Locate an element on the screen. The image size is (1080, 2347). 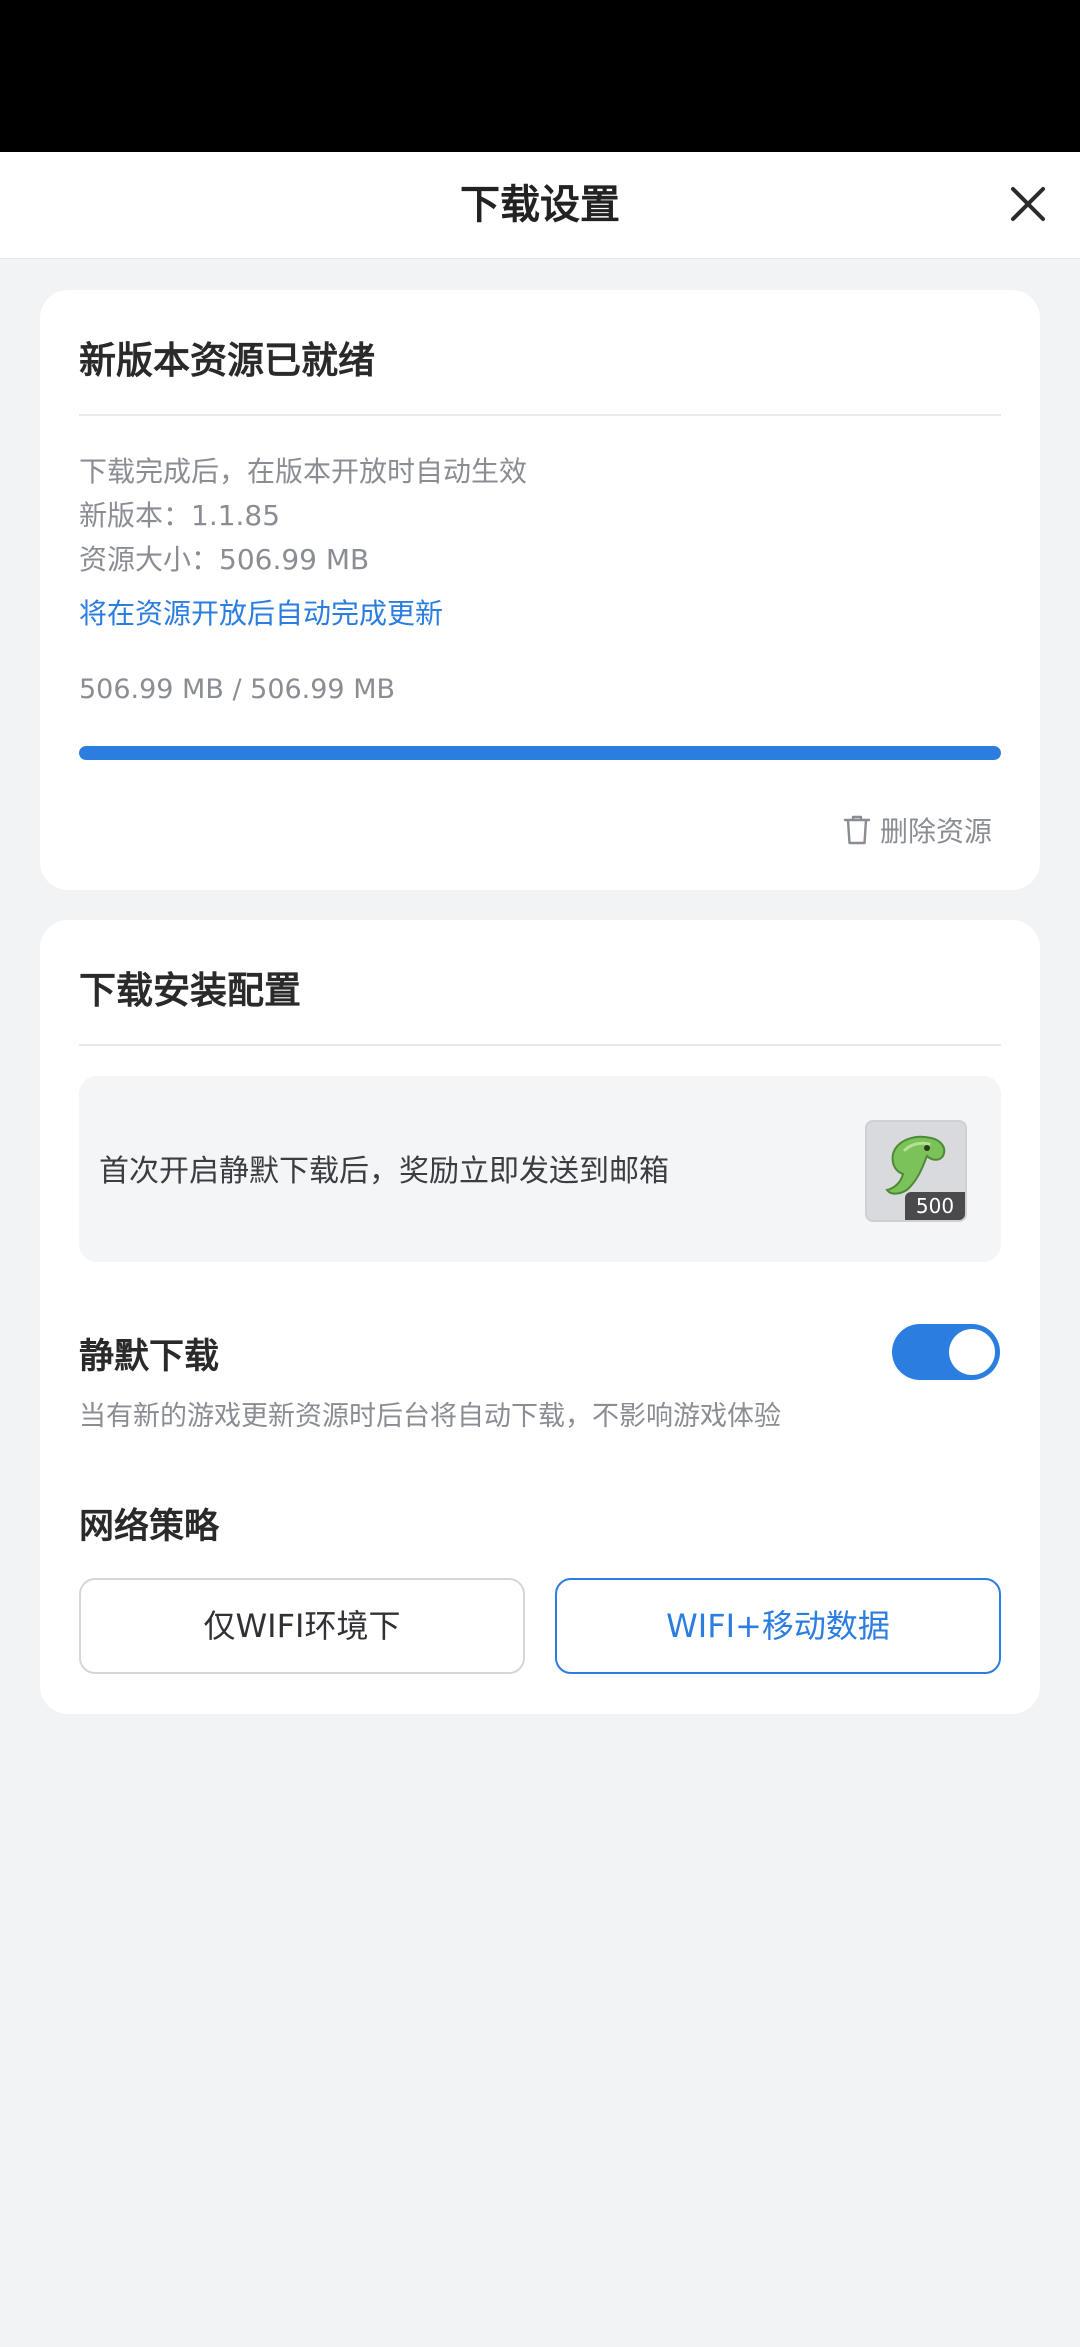
resource-card-title: 新版本资源已就绪 is located at coordinates (227, 360).